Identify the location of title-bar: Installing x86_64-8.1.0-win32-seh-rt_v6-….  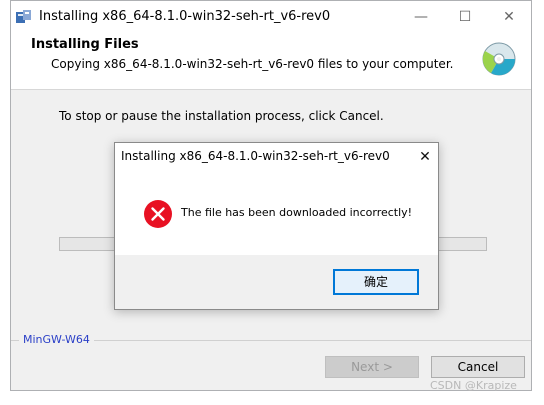
(271, 17).